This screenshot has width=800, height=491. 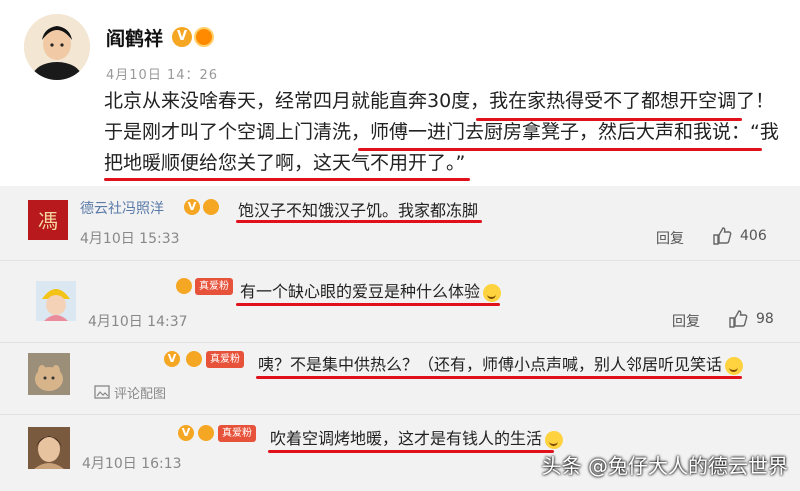 What do you see at coordinates (122, 208) in the screenshot?
I see `commenter-name: 德云社冯照洋` at bounding box center [122, 208].